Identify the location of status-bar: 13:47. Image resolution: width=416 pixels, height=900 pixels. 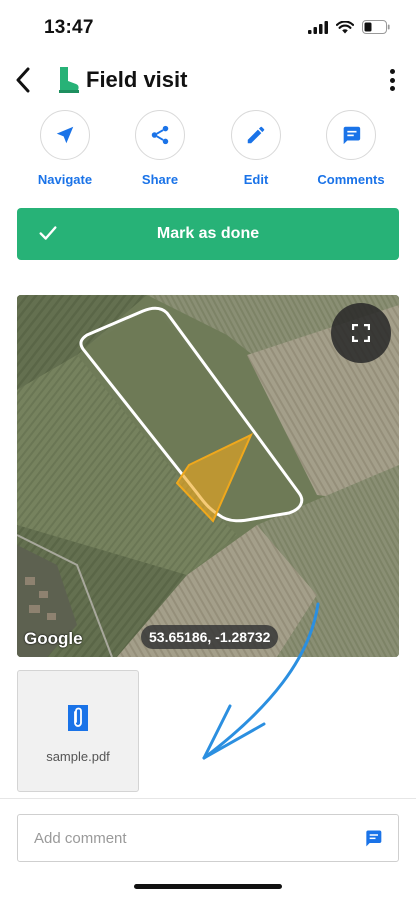
(208, 27).